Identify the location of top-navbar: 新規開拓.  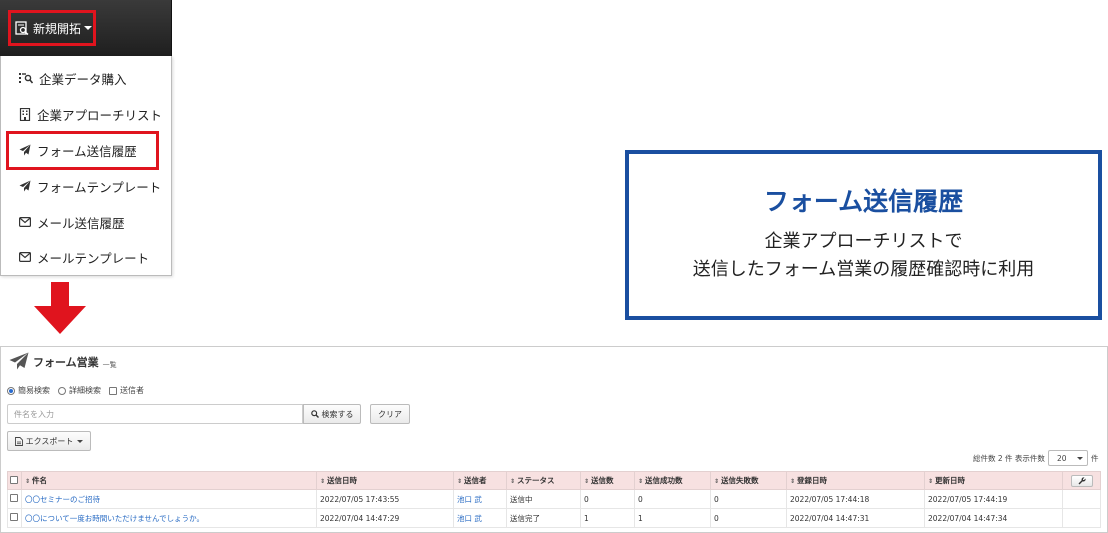
(86, 28).